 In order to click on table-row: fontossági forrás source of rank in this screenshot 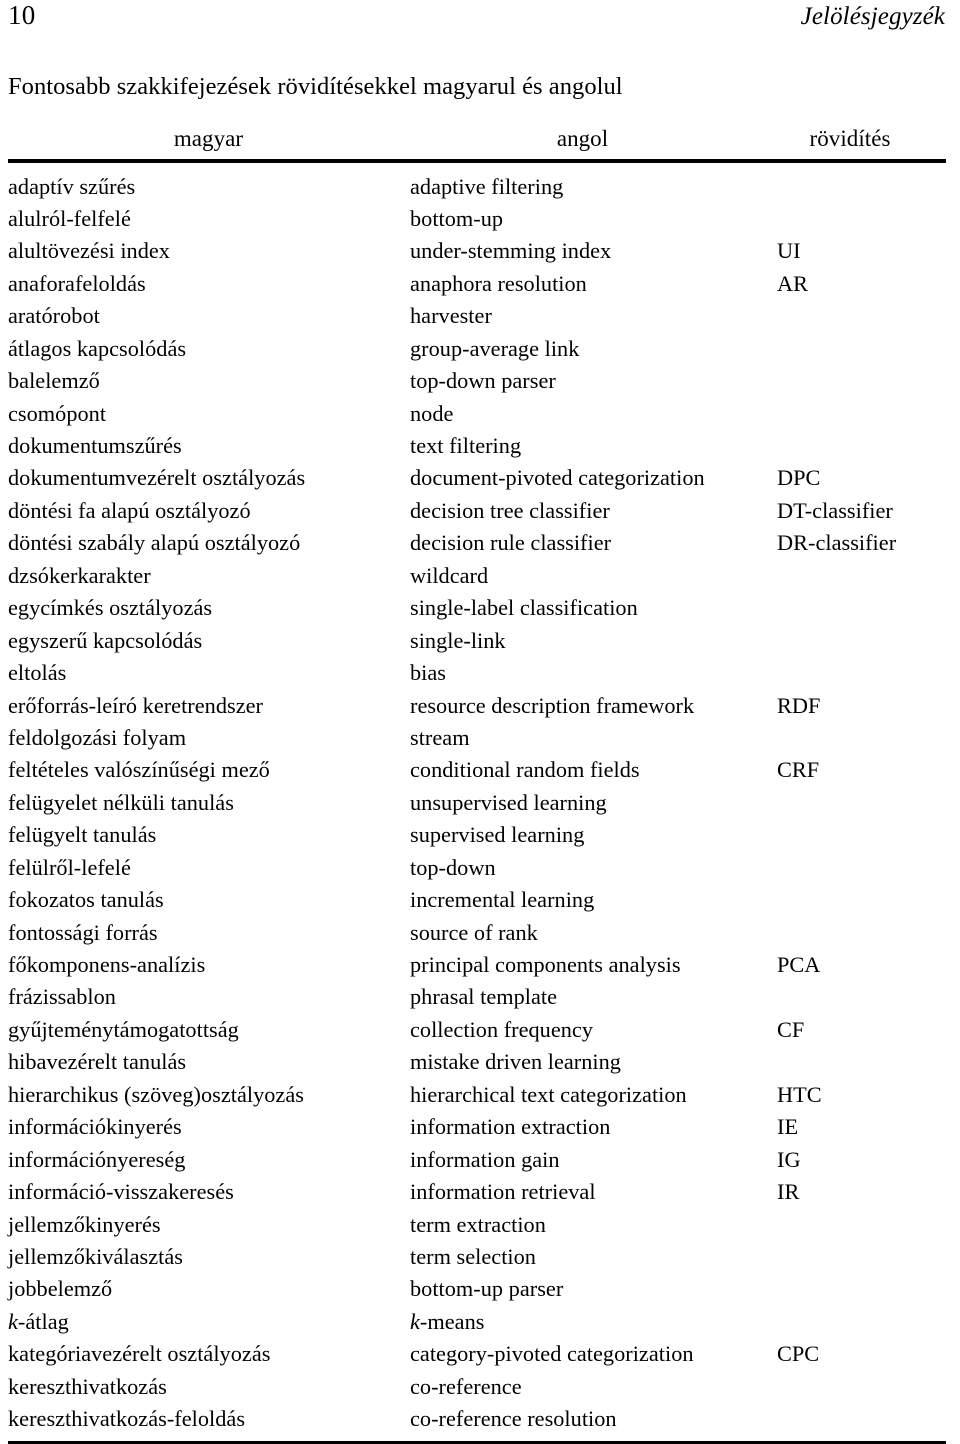, I will do `click(477, 936)`.